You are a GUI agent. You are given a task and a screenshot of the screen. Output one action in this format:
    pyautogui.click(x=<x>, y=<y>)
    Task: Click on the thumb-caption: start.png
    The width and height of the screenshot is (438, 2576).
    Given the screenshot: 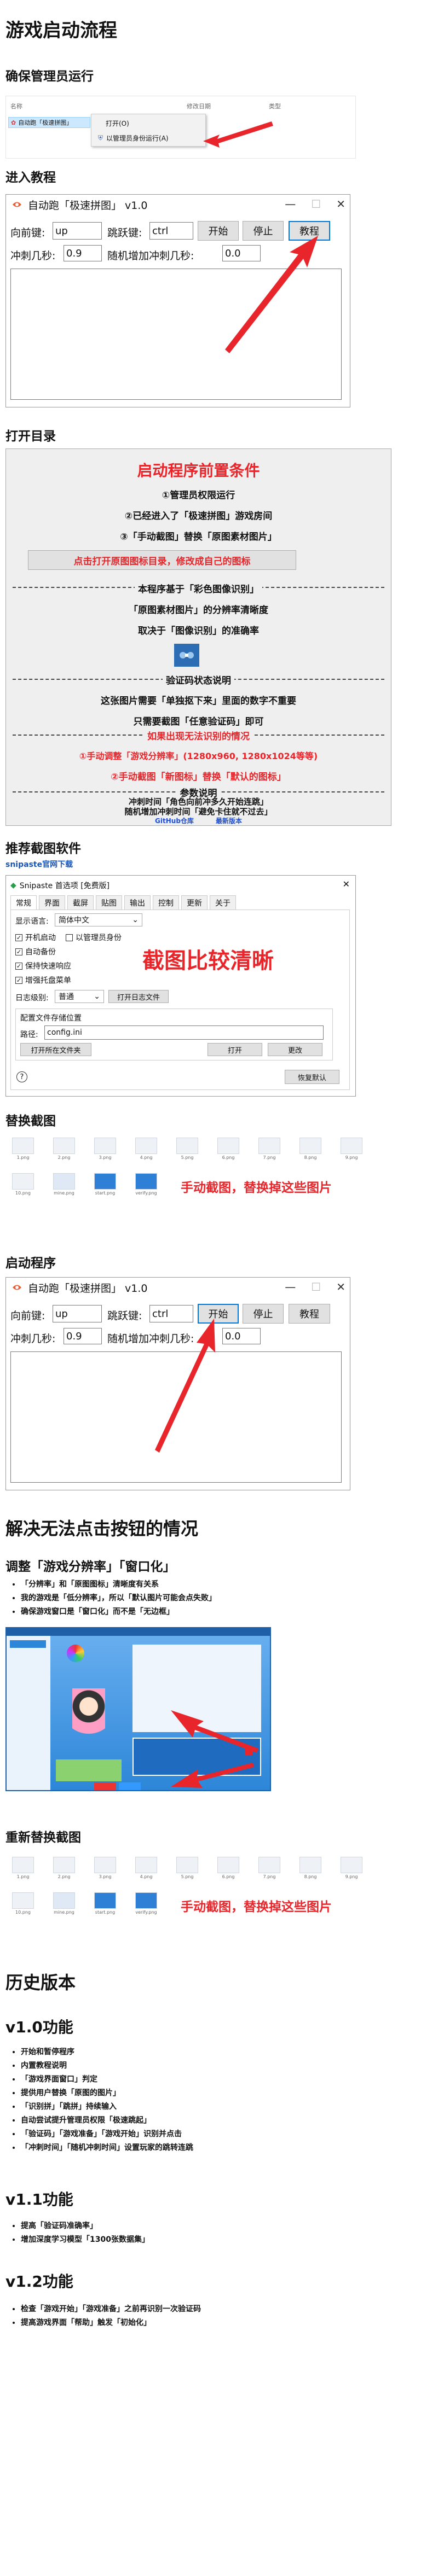 What is the action you would take?
    pyautogui.click(x=105, y=1912)
    